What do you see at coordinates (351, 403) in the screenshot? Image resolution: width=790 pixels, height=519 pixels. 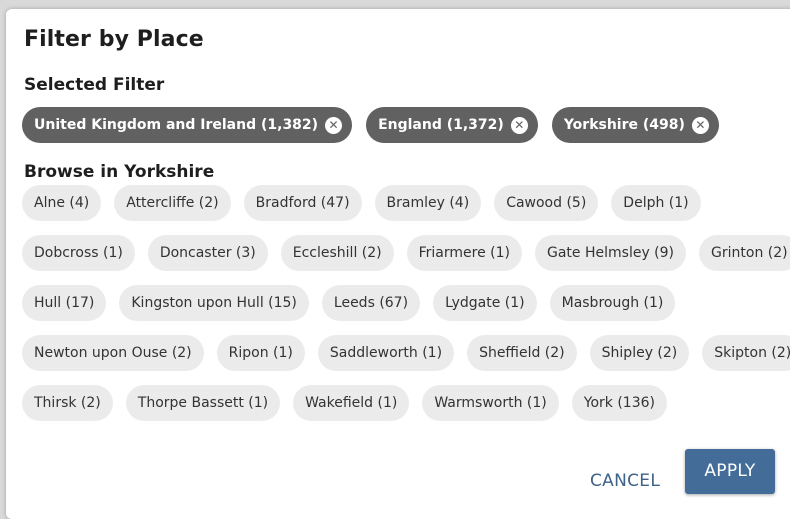 I see `place-chip: Wakefield (1)` at bounding box center [351, 403].